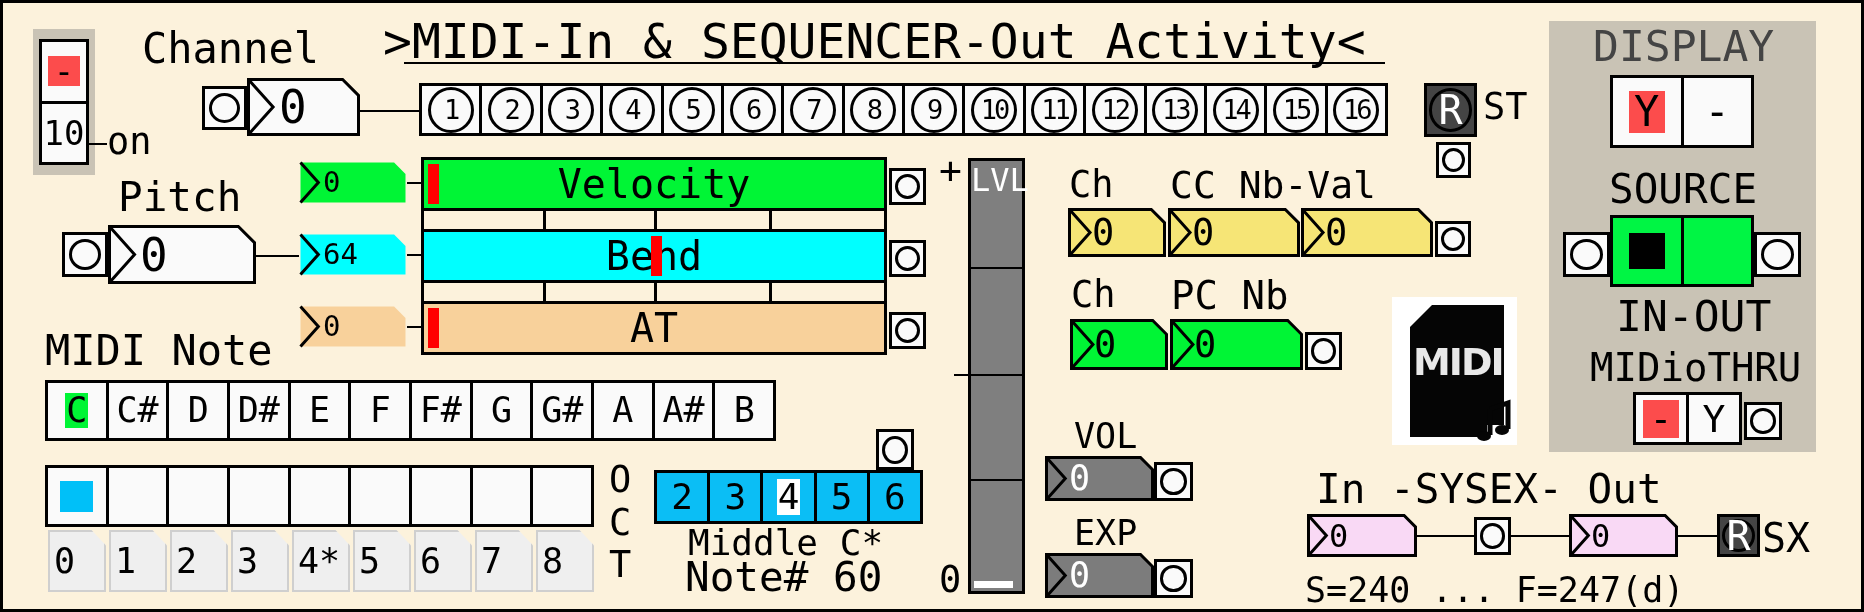 This screenshot has height=612, width=1864. I want to click on octave-option: 2, so click(682, 497).